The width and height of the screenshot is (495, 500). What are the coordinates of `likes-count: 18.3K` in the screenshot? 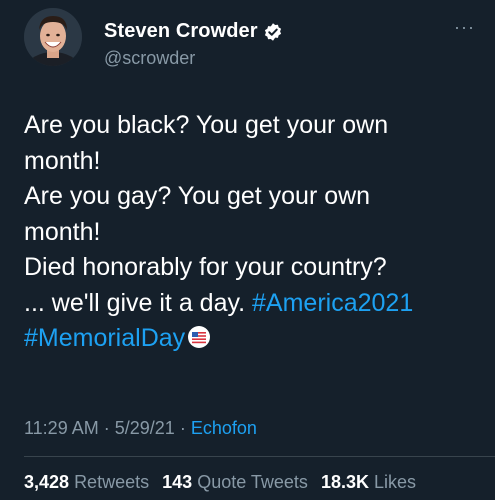 It's located at (344, 482).